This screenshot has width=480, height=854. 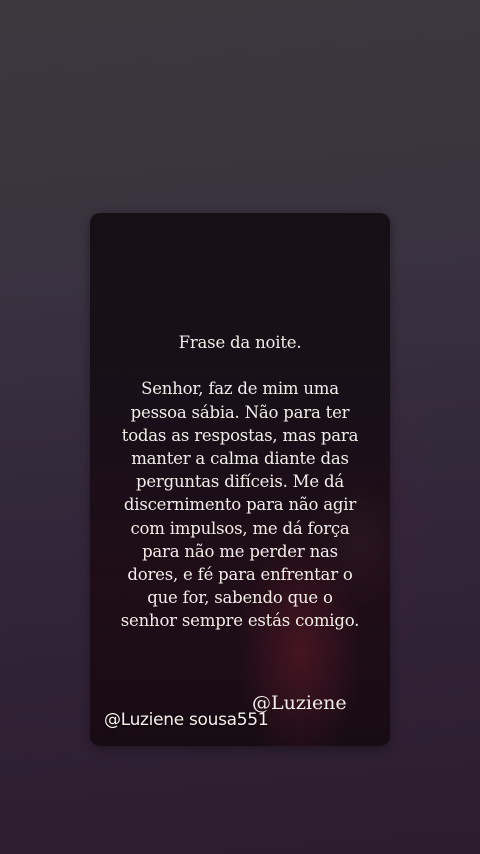 I want to click on quote-line: que for, sabendo que o, so click(x=240, y=598).